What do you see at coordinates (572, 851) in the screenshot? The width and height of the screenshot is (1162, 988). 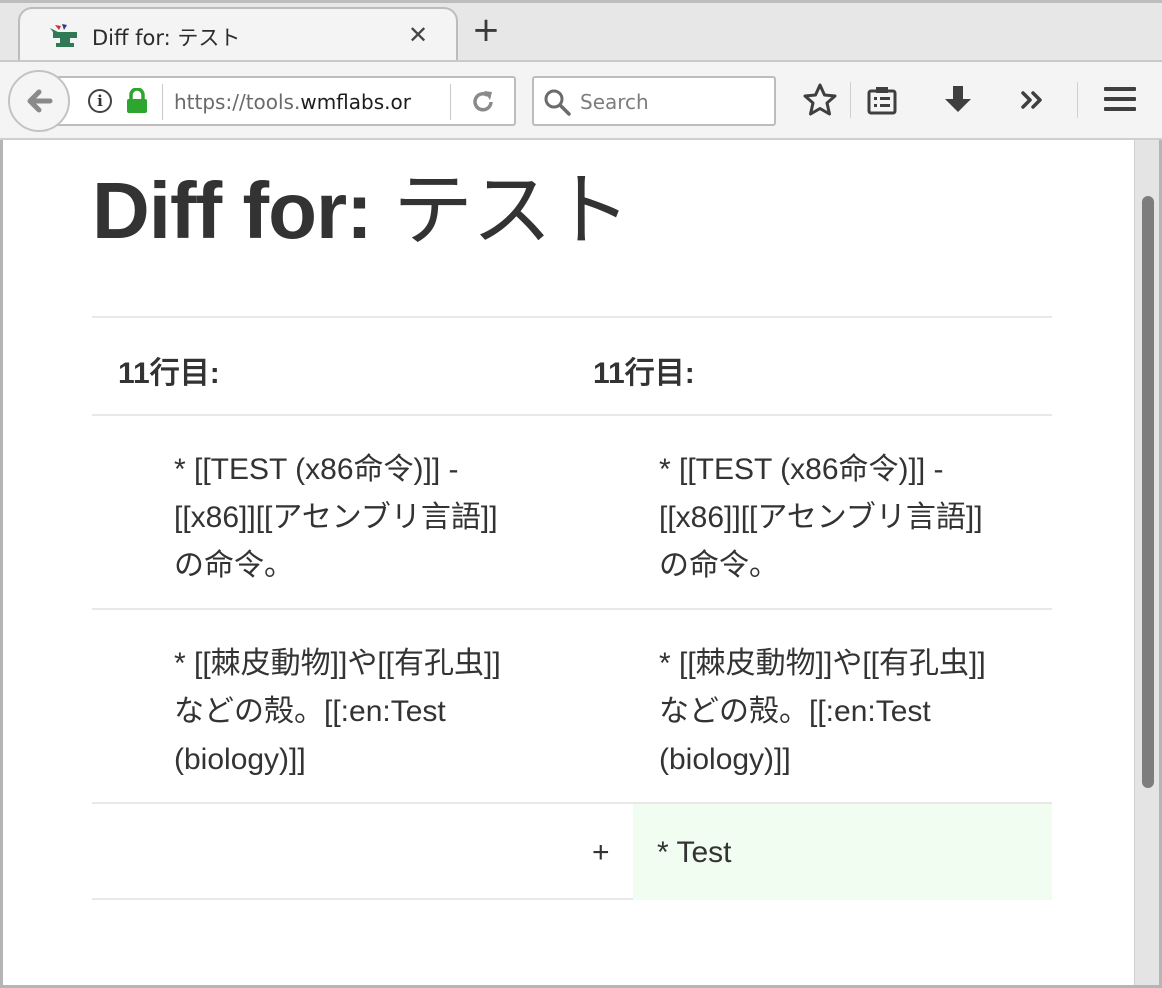 I see `diff-added-row: + * Test` at bounding box center [572, 851].